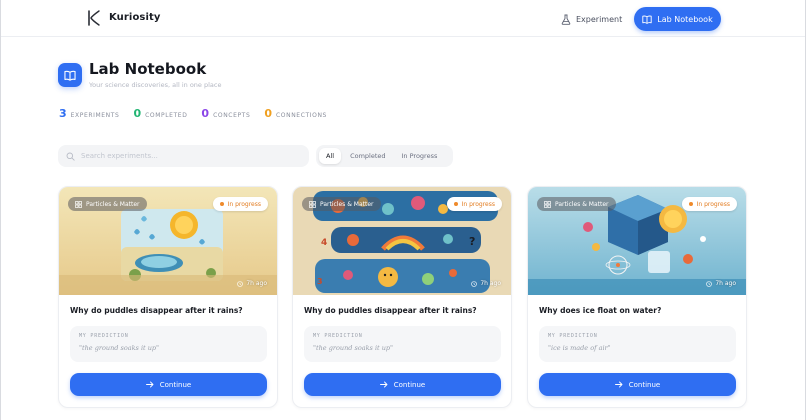 The height and width of the screenshot is (420, 806). I want to click on top-bar: Kuriosity Experiment Lab Notebook, so click(403, 18).